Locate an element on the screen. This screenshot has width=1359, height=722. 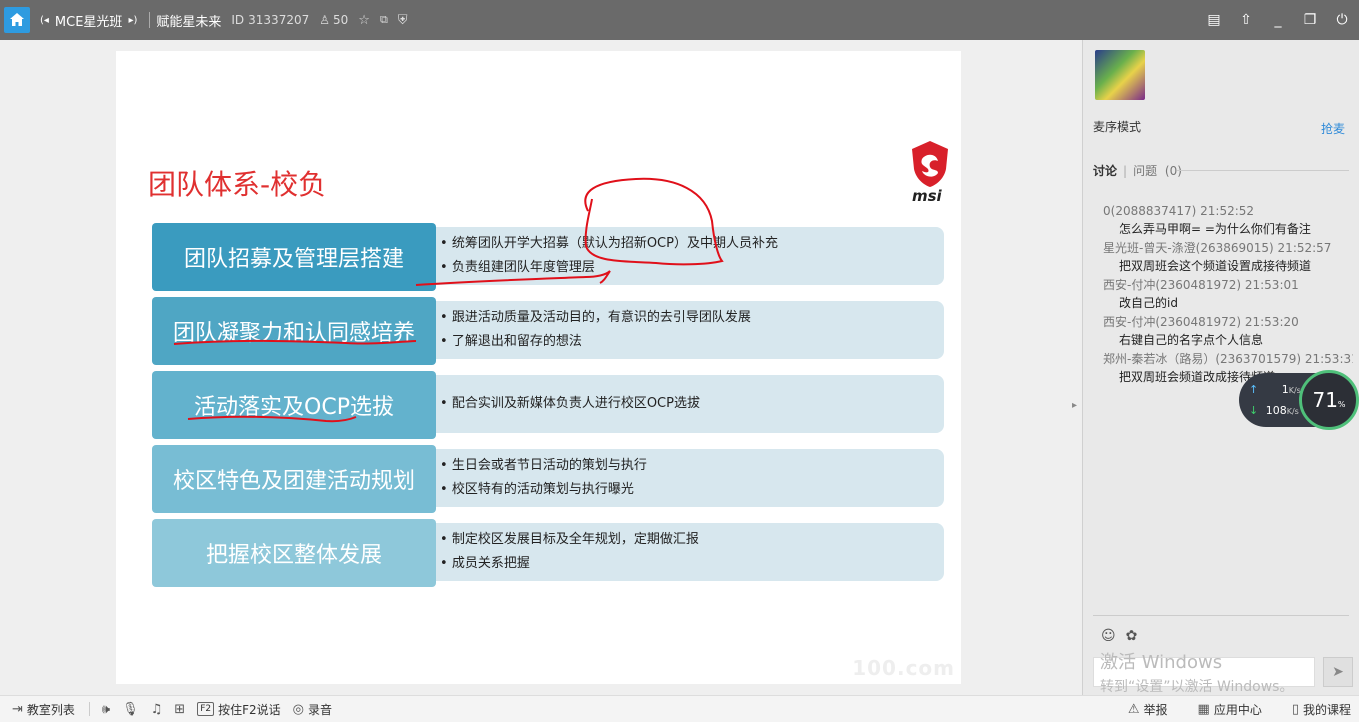
bullet-item: • 跟进活动质量及活动目的，有意识的去引导团队发展 is located at coordinates (692, 318).